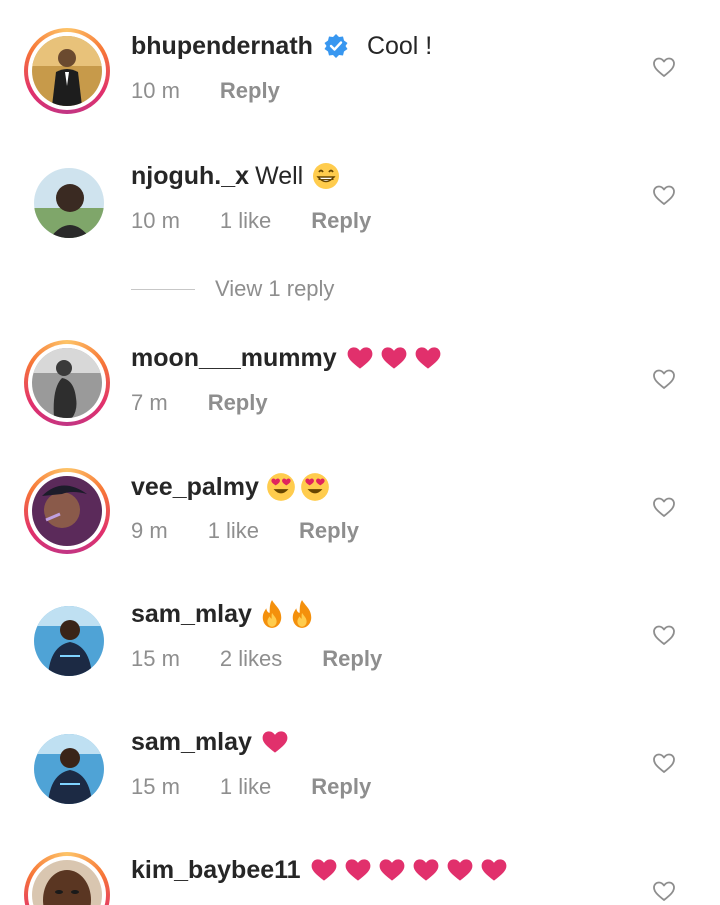 The image size is (720, 905). I want to click on comment-item: sam_mlay 15 m 2 likes Reply, so click(360, 651).